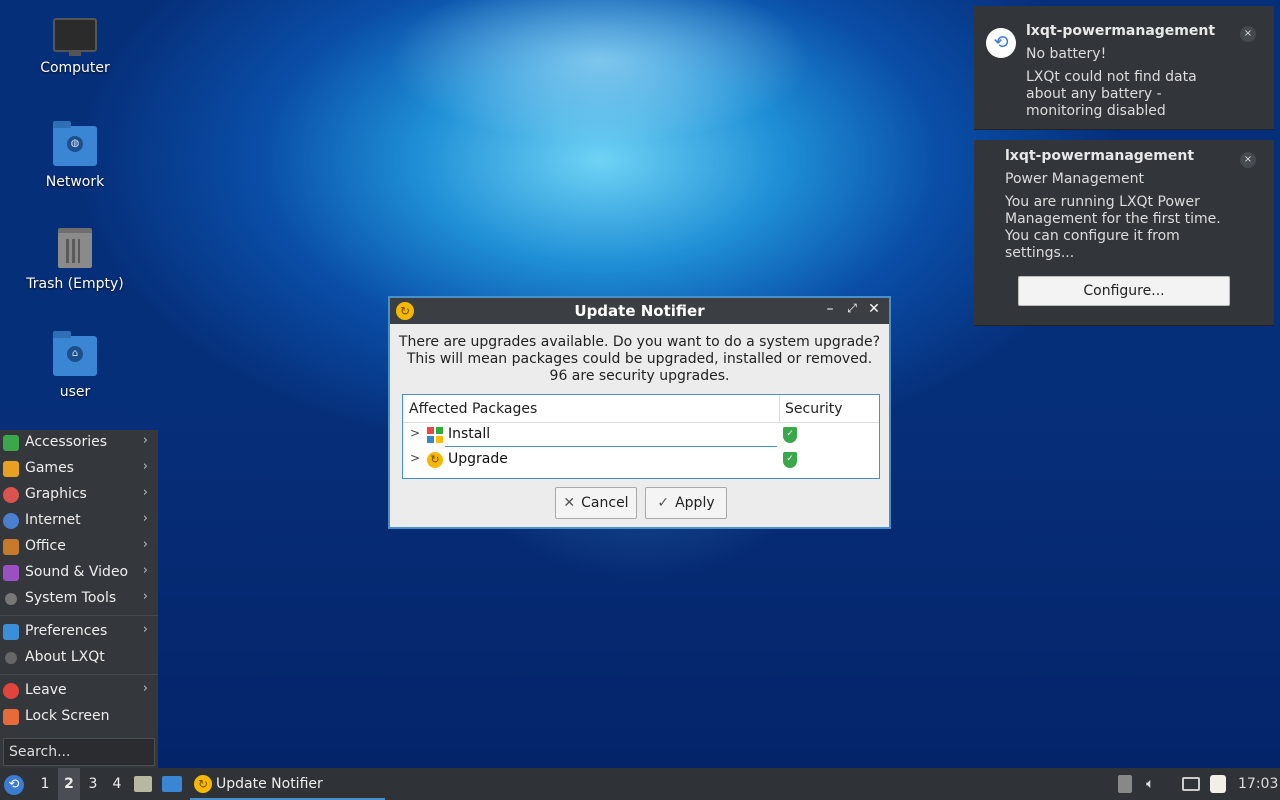  I want to click on power-manager-icon, so click(1220, 784).